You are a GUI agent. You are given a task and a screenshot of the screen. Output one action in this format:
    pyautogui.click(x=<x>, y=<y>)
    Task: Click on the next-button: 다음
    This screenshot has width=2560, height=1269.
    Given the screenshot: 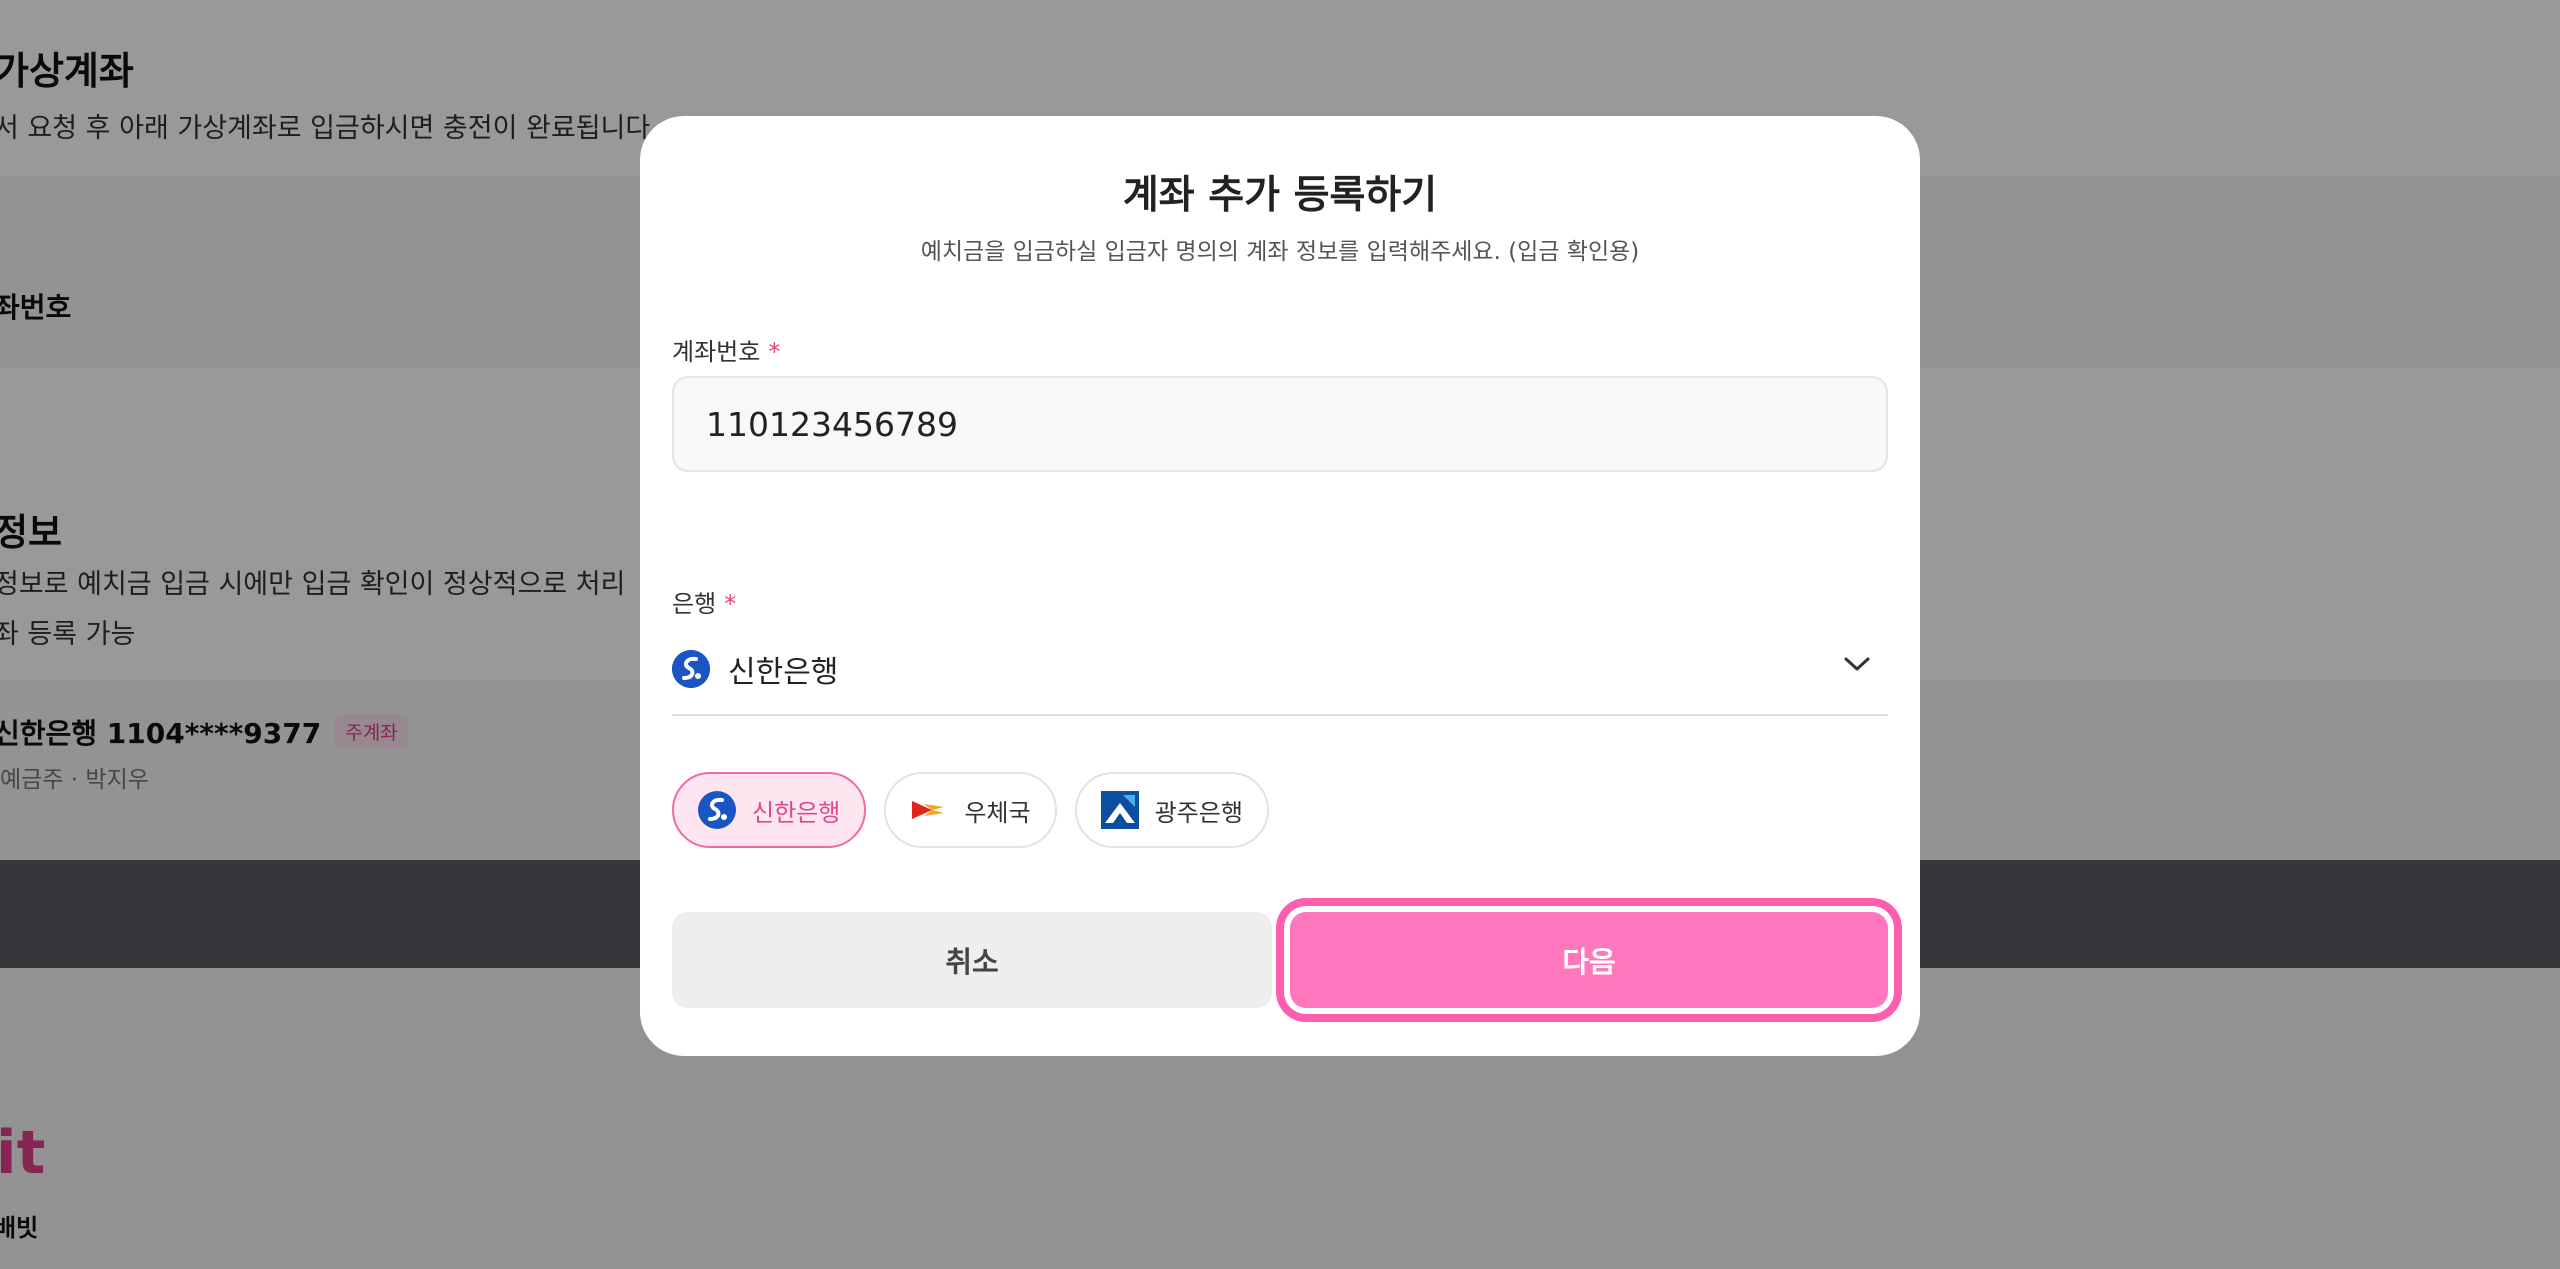 What is the action you would take?
    pyautogui.click(x=1589, y=960)
    